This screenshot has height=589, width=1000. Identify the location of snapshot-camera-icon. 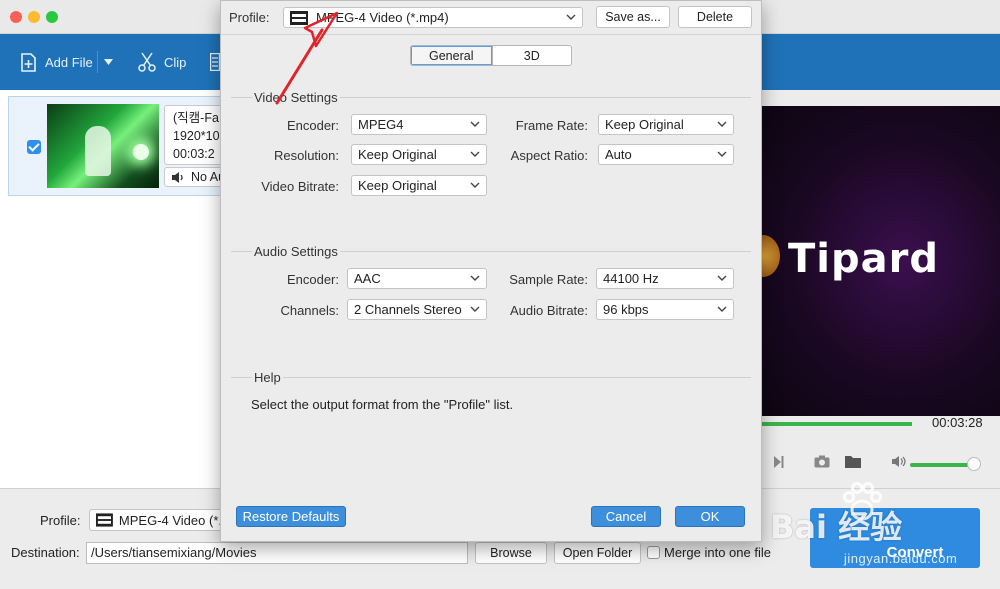
(822, 463).